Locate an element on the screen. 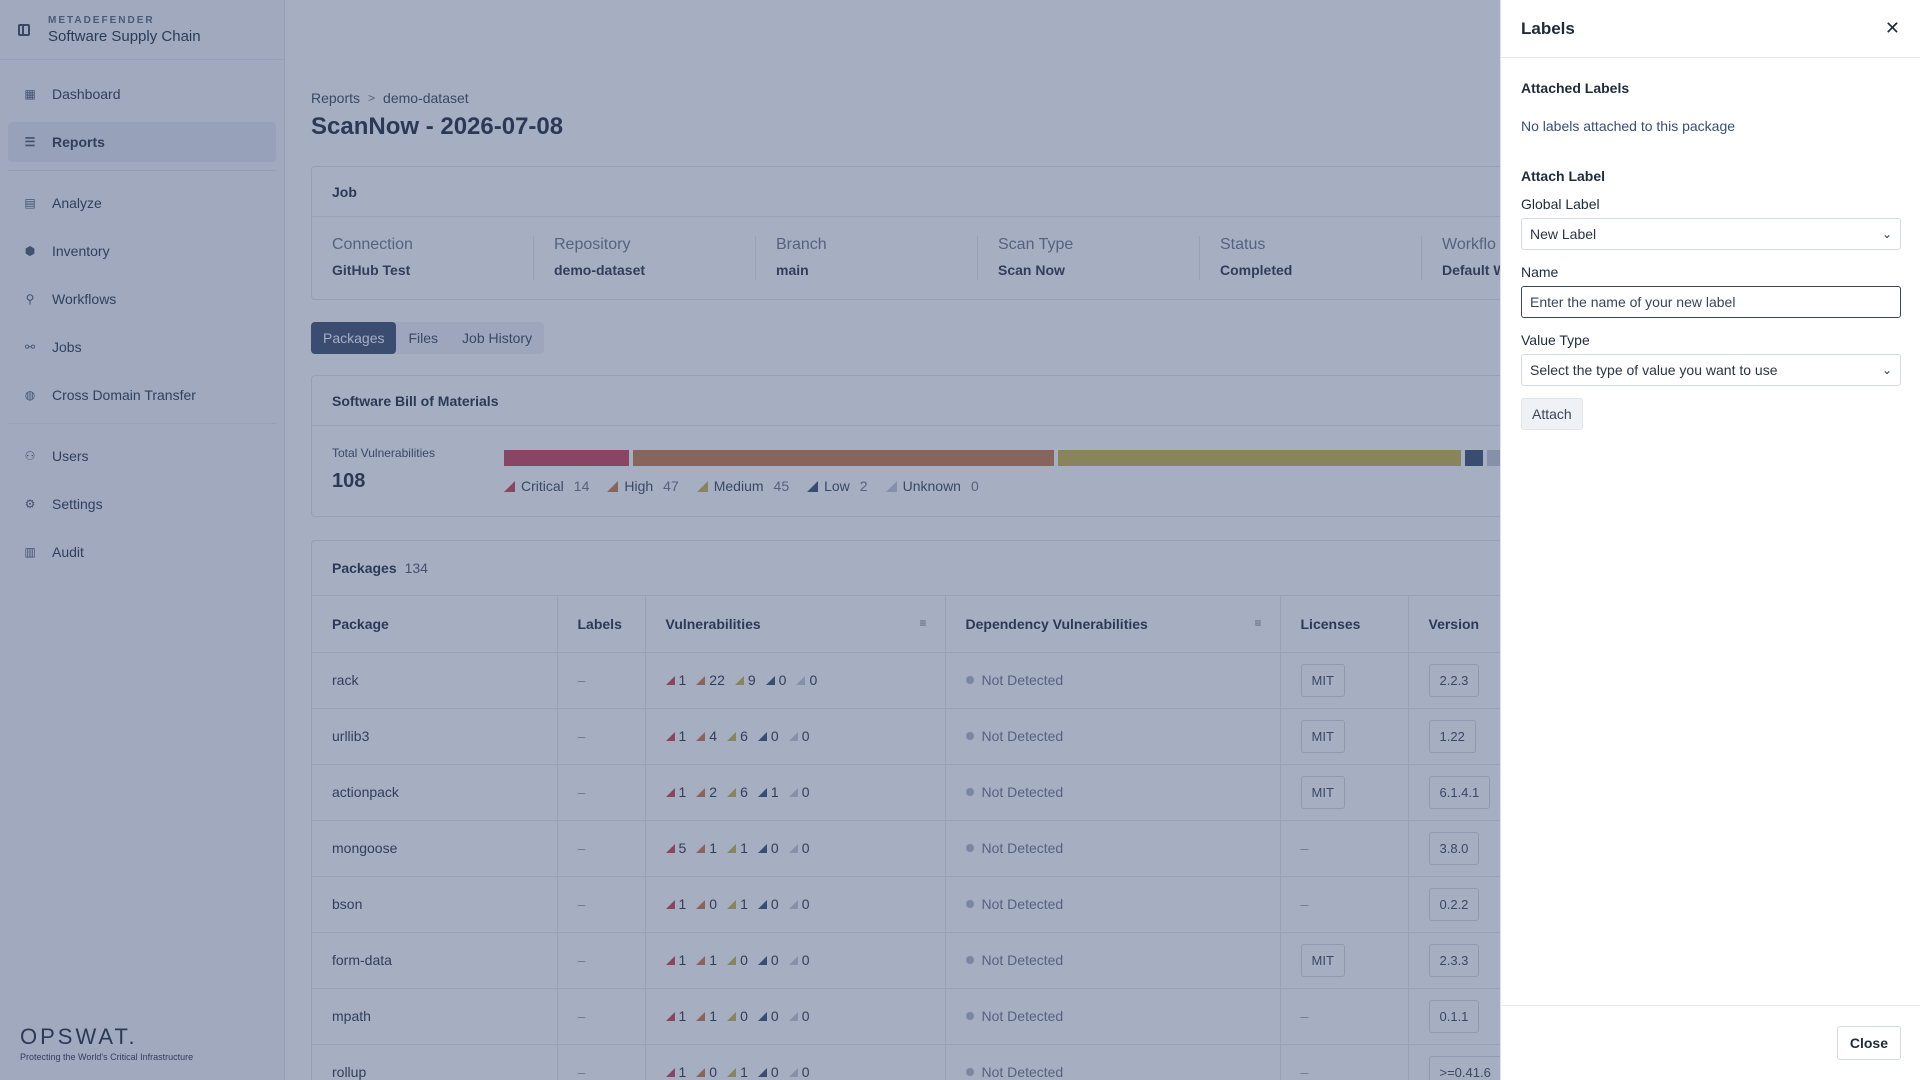 The height and width of the screenshot is (1080, 1920). close-button: Close is located at coordinates (1868, 1043).